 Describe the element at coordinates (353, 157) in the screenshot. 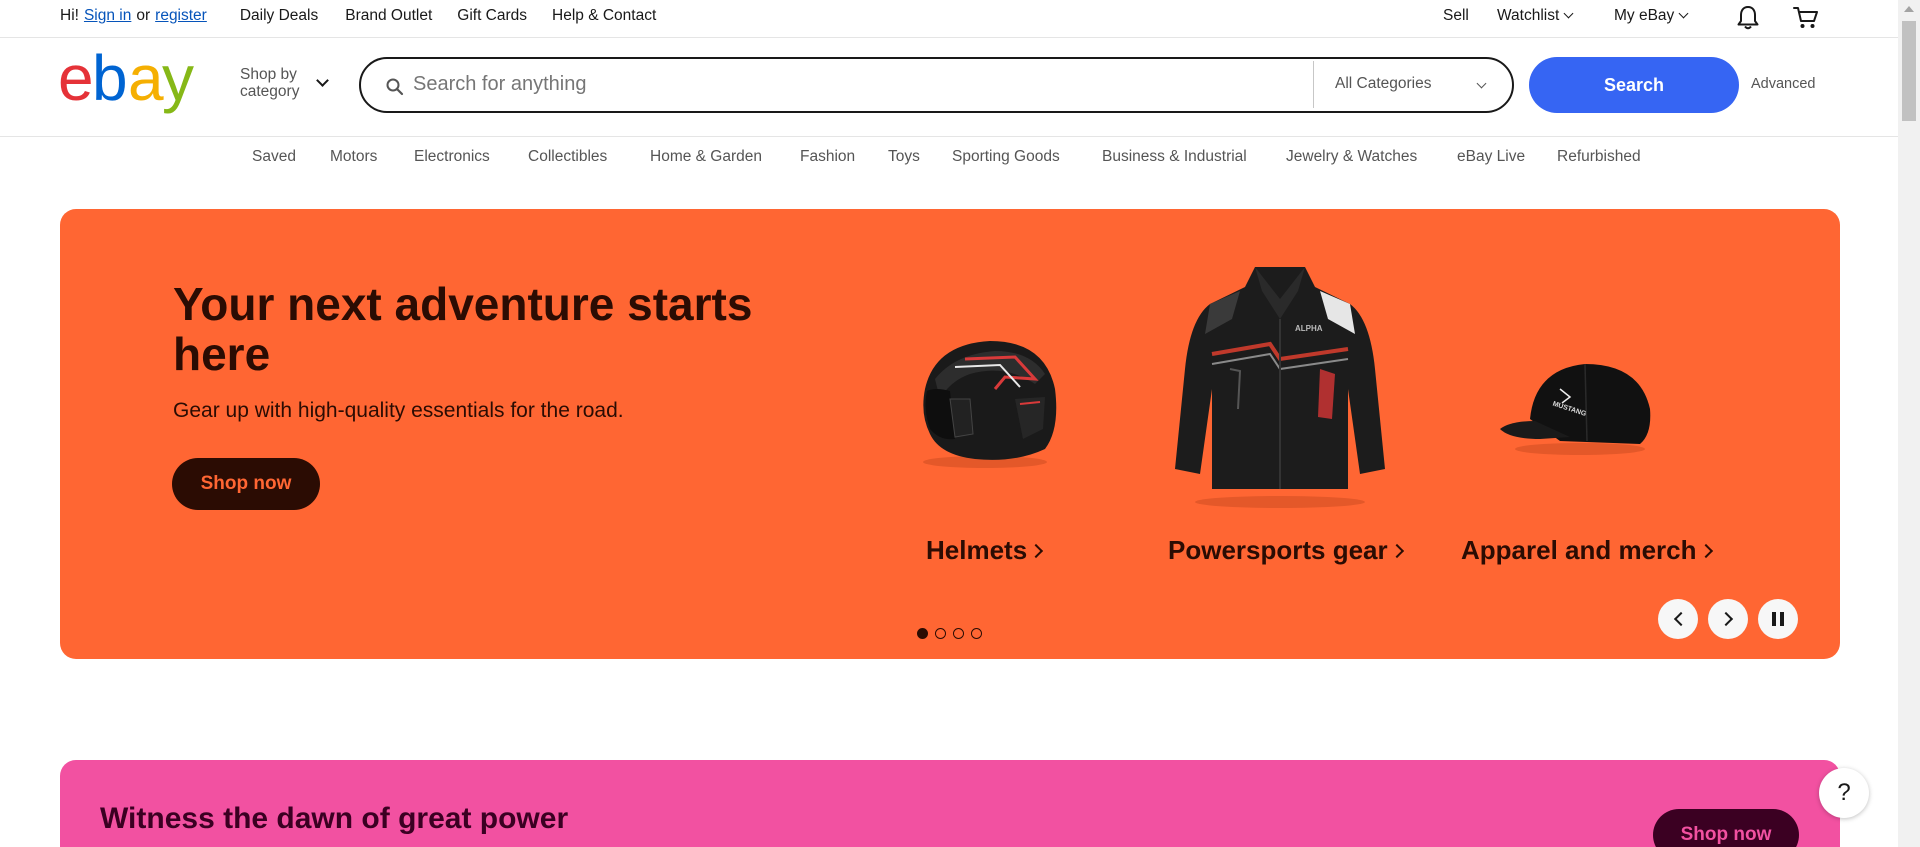

I see `nav-item-motors: Motors` at that location.